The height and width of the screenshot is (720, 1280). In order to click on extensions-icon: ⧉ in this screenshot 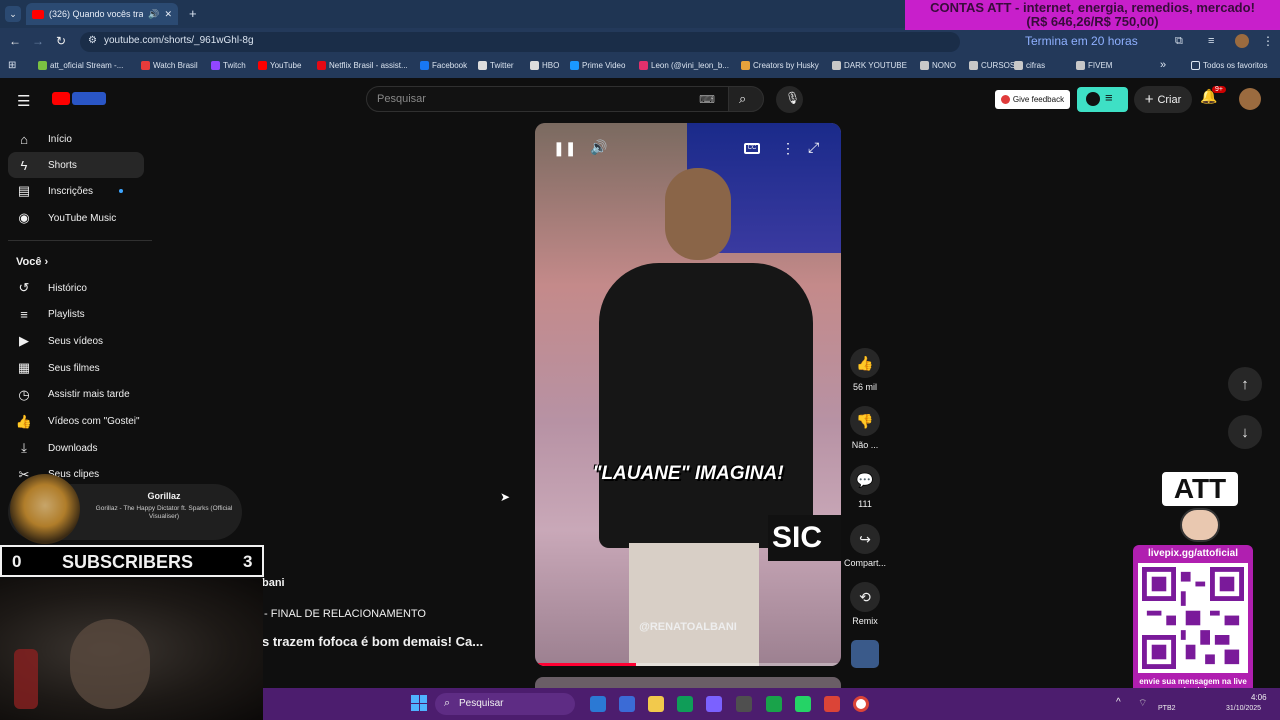, I will do `click(1179, 41)`.